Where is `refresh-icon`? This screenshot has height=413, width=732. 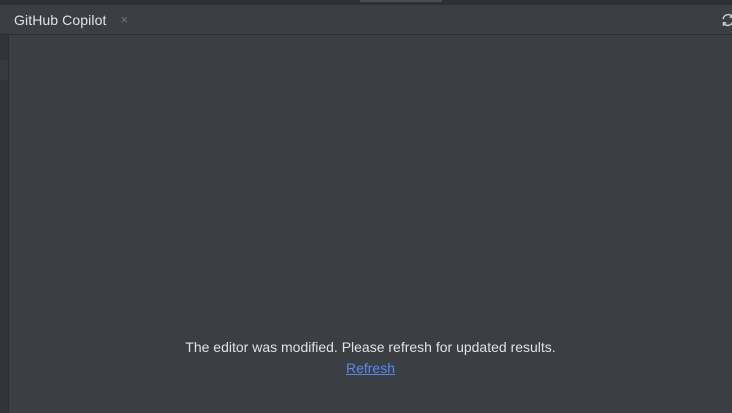 refresh-icon is located at coordinates (726, 20).